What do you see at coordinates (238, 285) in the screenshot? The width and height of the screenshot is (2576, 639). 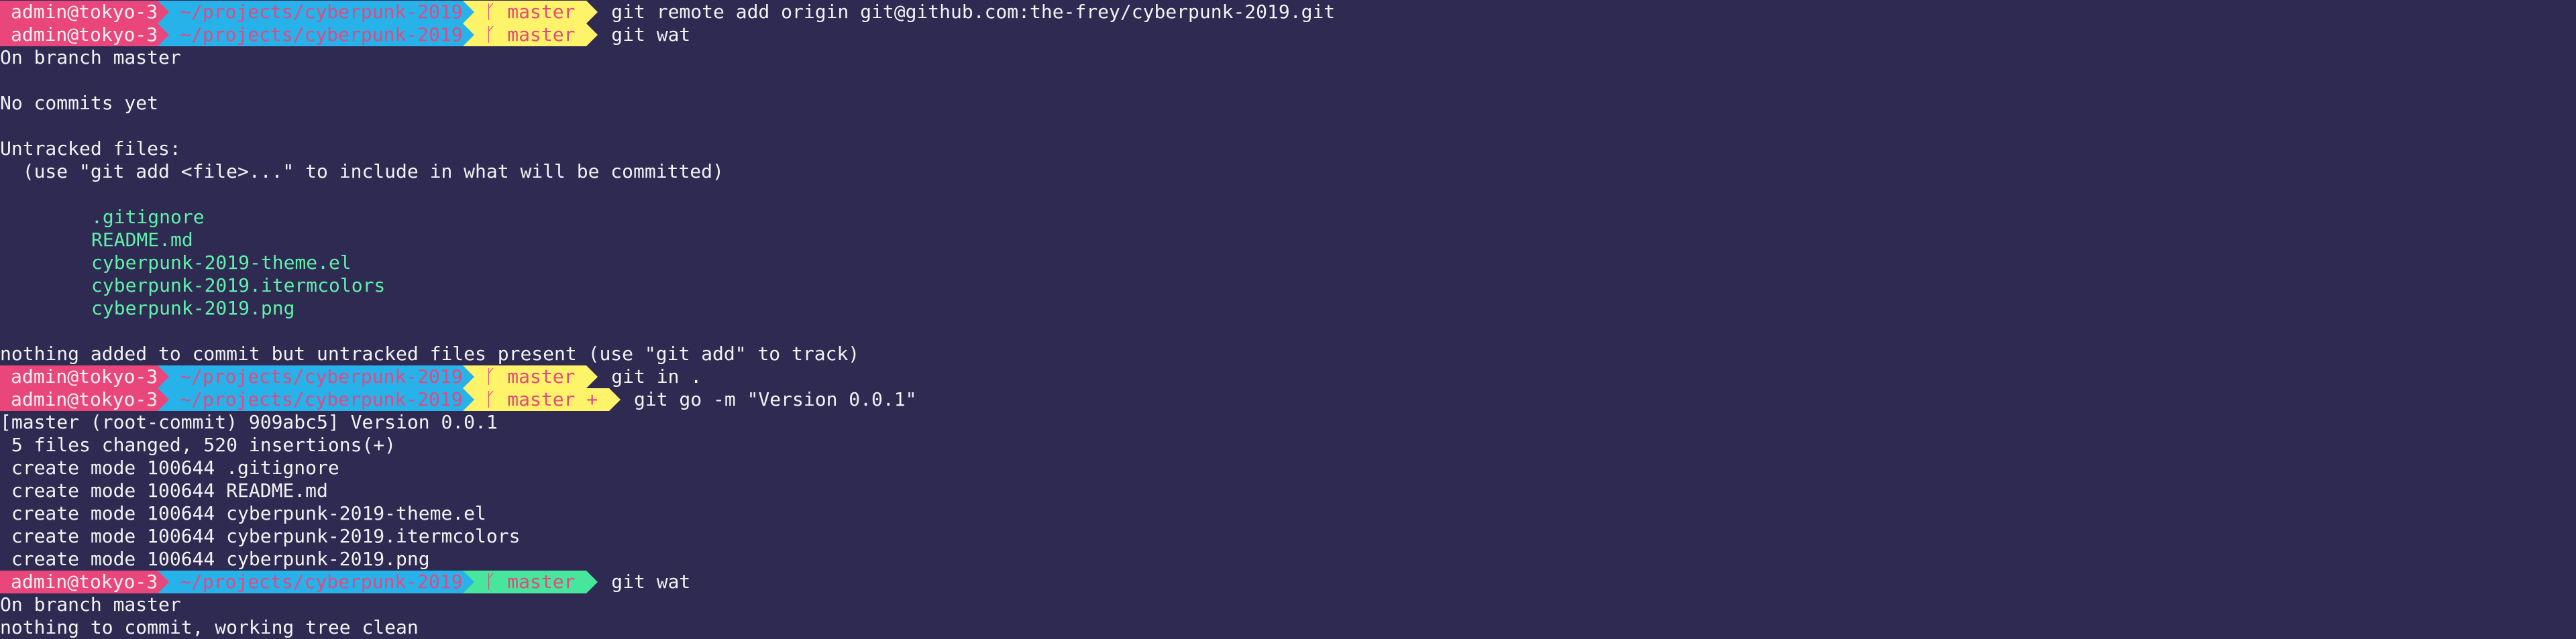 I see `untracked-file: cyberpunk-2019.itermcolors` at bounding box center [238, 285].